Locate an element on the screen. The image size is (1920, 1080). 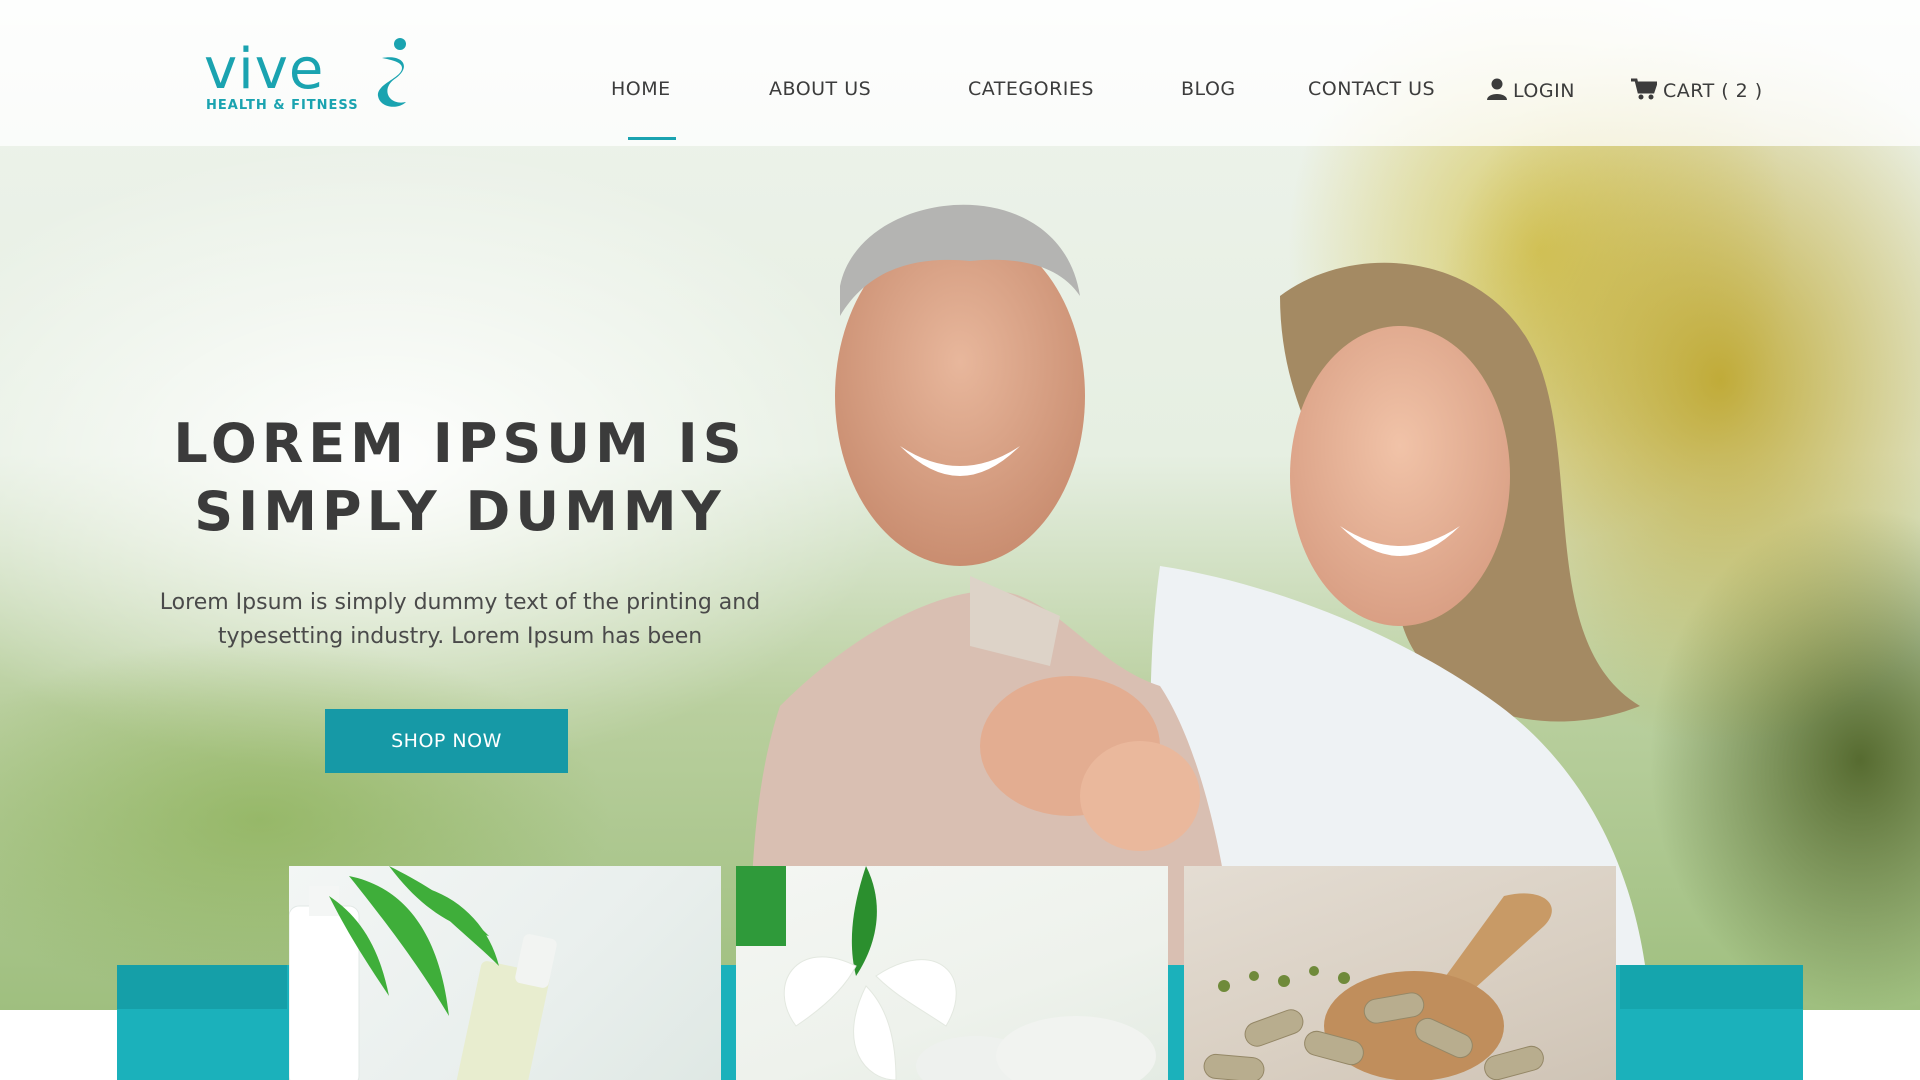
user-icon is located at coordinates (1497, 89).